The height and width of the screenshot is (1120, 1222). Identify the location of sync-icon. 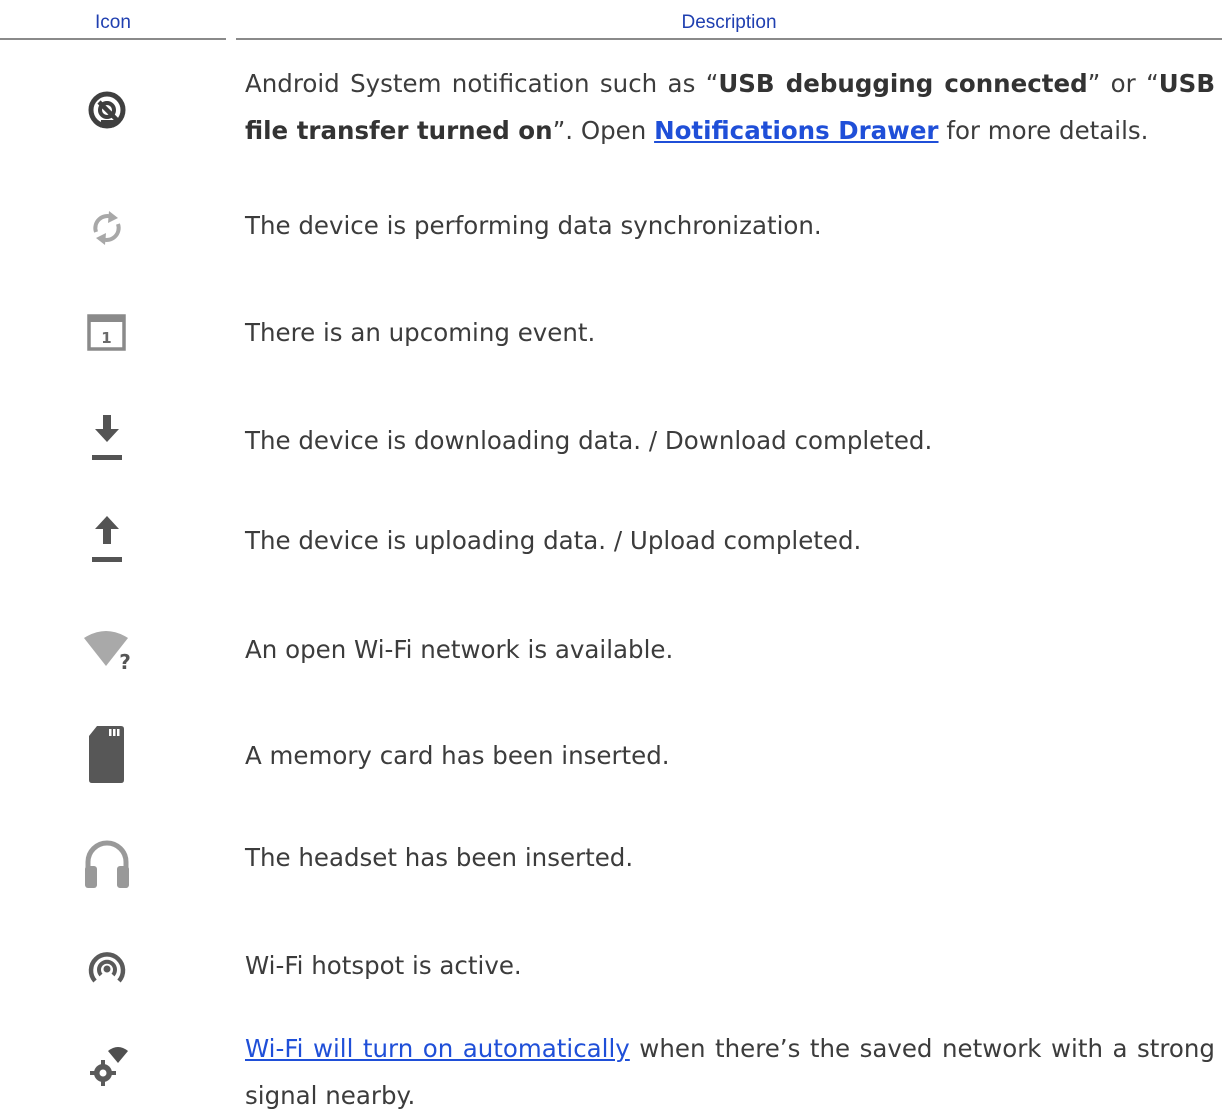
(107, 228).